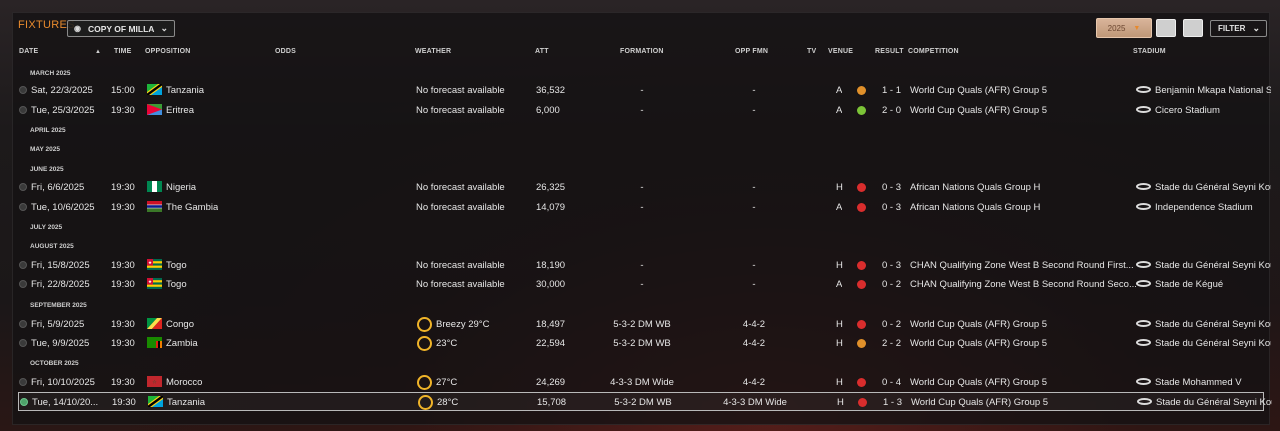 Image resolution: width=1280 pixels, height=431 pixels. Describe the element at coordinates (58, 305) in the screenshot. I see `month-label: SEPTEMBER 2025` at that location.